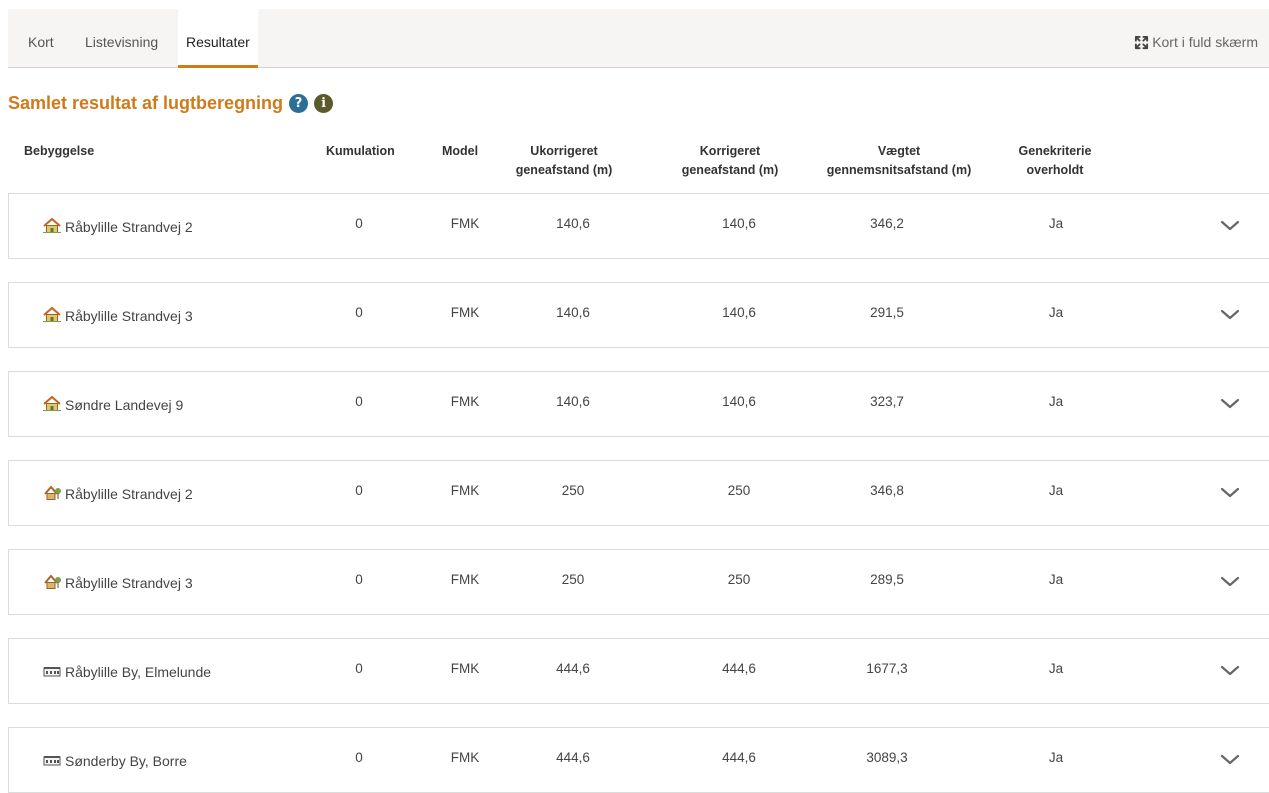 This screenshot has height=793, width=1269. I want to click on row-name: Søndre Landevej 9, so click(113, 404).